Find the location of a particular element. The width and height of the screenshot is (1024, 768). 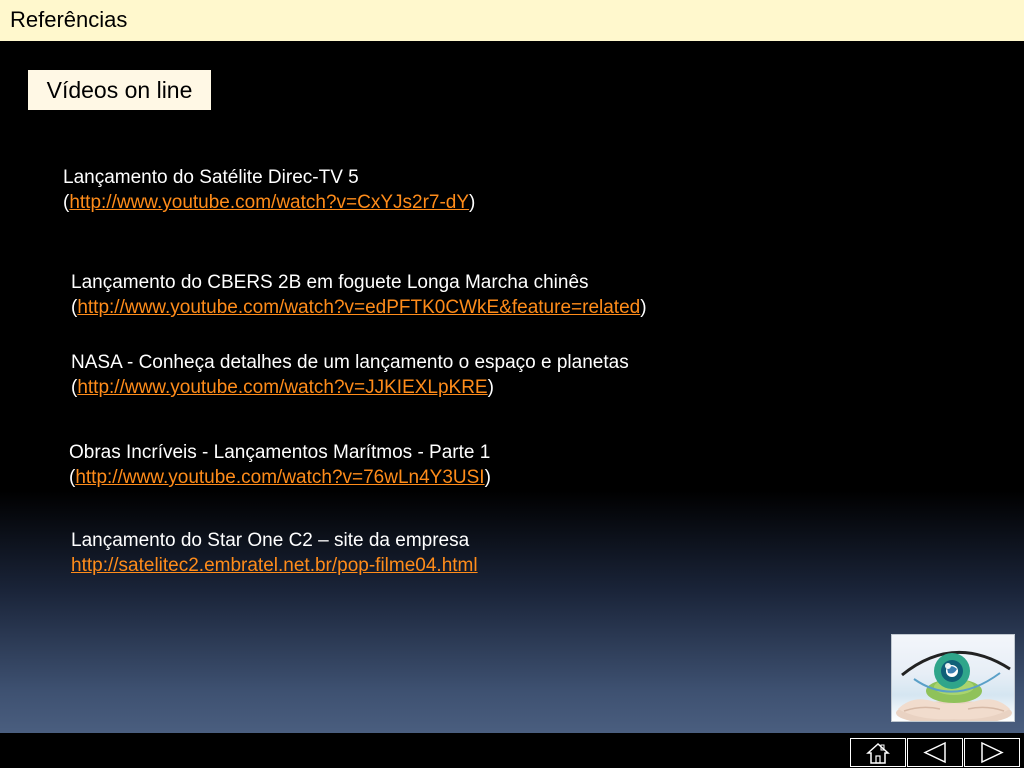

section-label-text: Vídeos on line is located at coordinates (119, 90).